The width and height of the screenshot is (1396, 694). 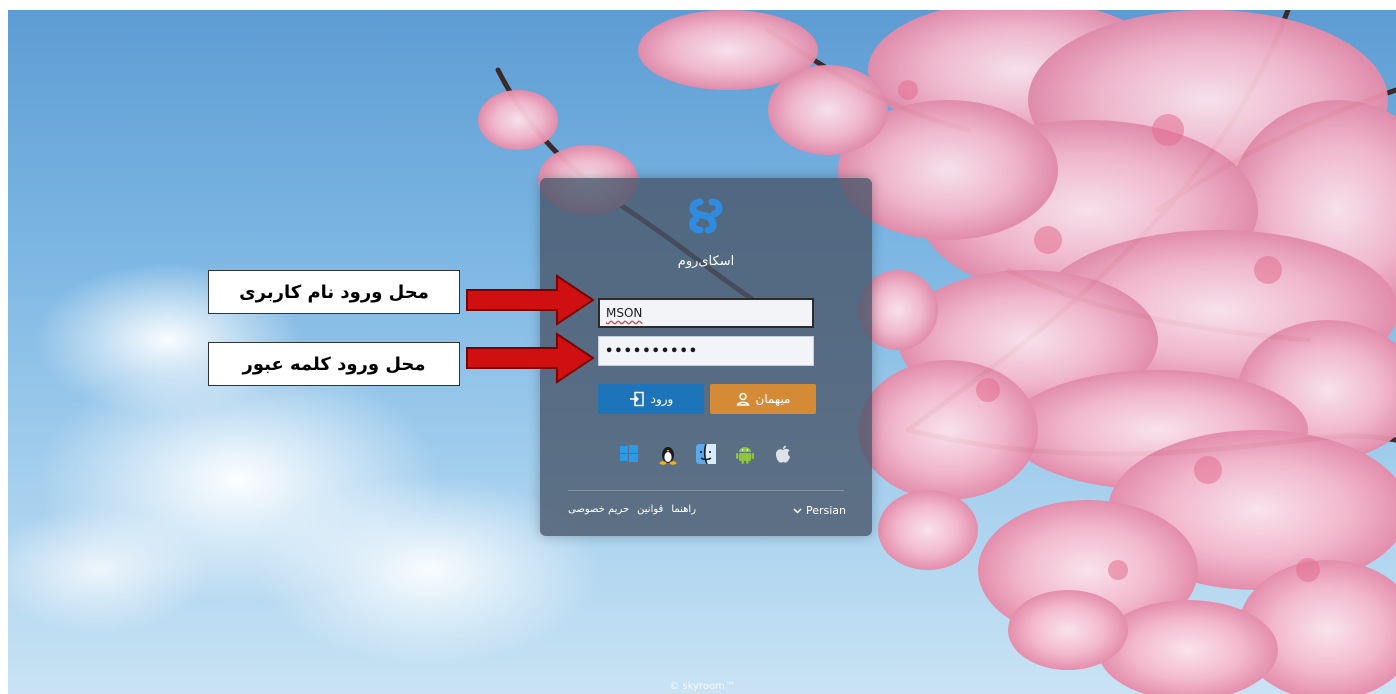 I want to click on username-value: MSON, so click(x=624, y=313).